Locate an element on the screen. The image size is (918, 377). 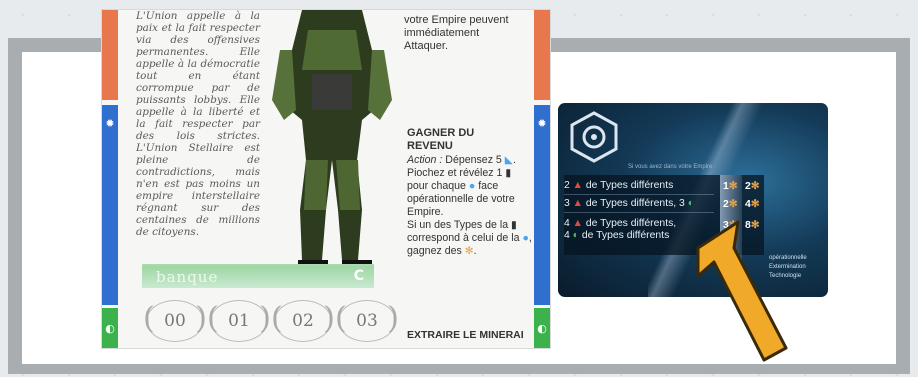
arrow-icon is located at coordinates (742, 291).